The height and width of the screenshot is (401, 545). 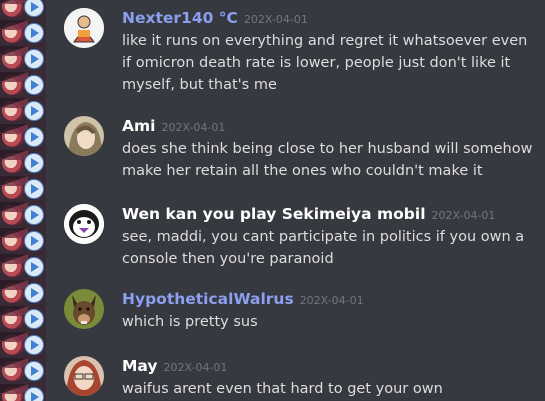 I want to click on username: Wen kan you play Sekimeiya mobil, so click(x=274, y=214).